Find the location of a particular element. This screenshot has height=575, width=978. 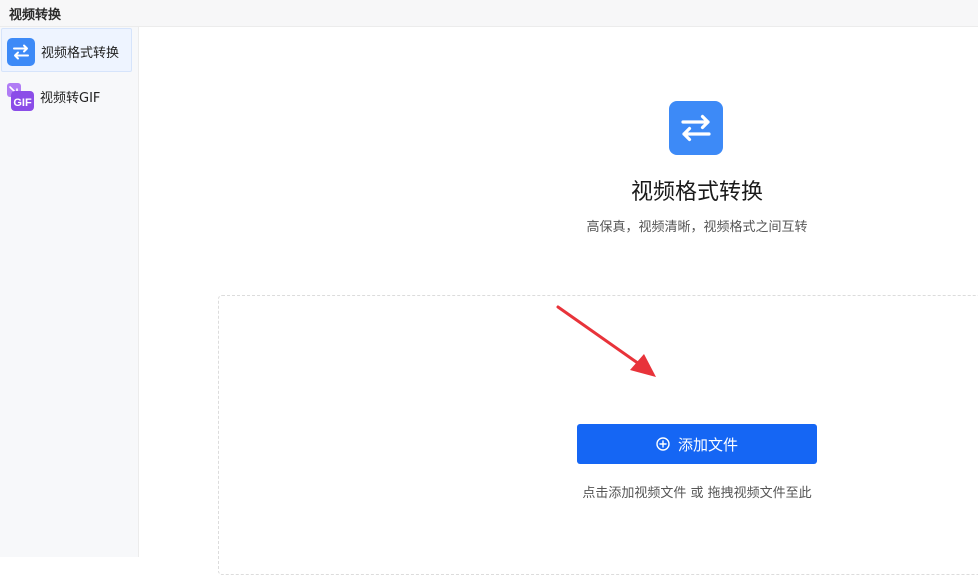

sidebar-item-video-to-gif: GIF 视频转GIF is located at coordinates (66, 96).